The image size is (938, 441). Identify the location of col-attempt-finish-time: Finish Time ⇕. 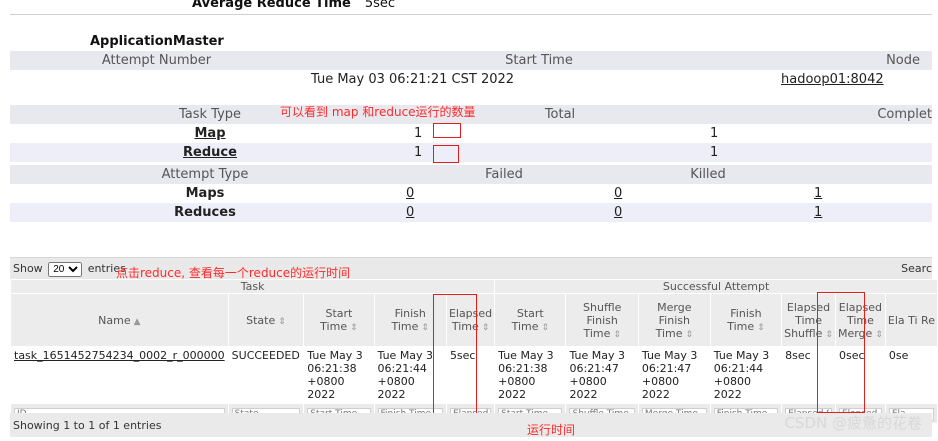
(746, 320).